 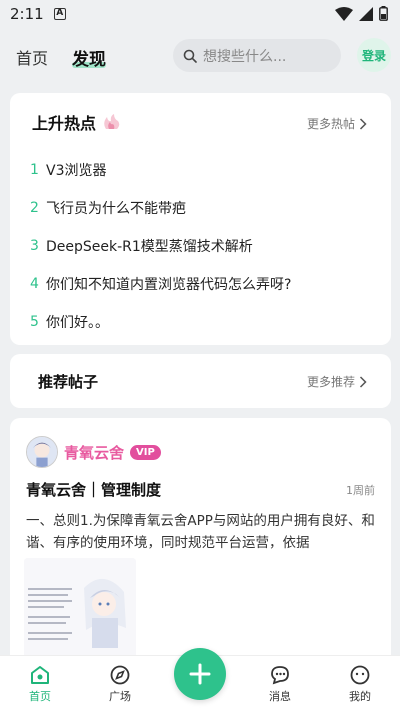 I want to click on hot-topics-title: 上升热点, so click(x=64, y=123).